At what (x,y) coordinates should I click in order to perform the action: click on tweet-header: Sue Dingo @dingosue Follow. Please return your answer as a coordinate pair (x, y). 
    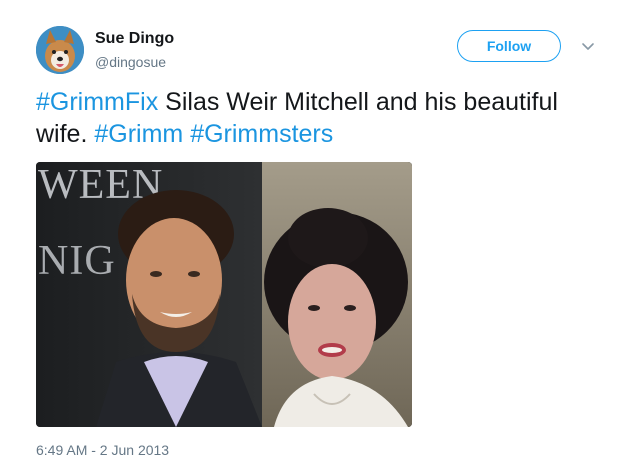
    Looking at the image, I should click on (319, 50).